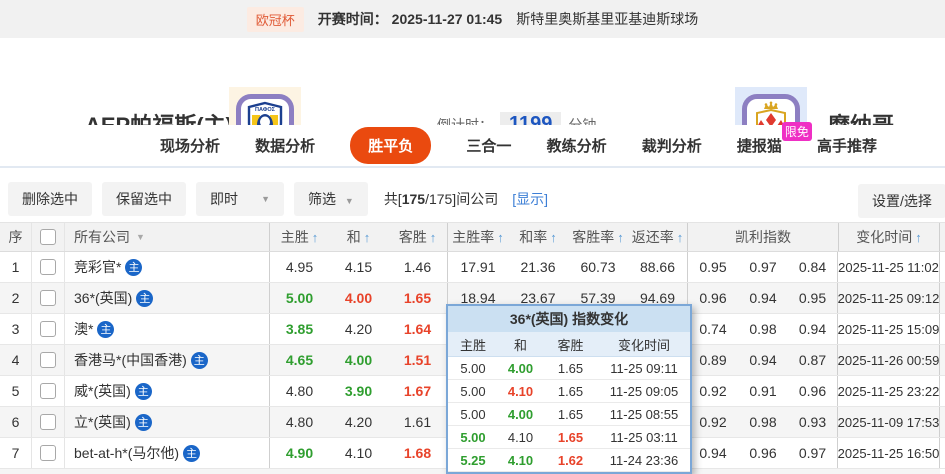 The height and width of the screenshot is (474, 945). I want to click on tab-4: 三合一, so click(488, 145).